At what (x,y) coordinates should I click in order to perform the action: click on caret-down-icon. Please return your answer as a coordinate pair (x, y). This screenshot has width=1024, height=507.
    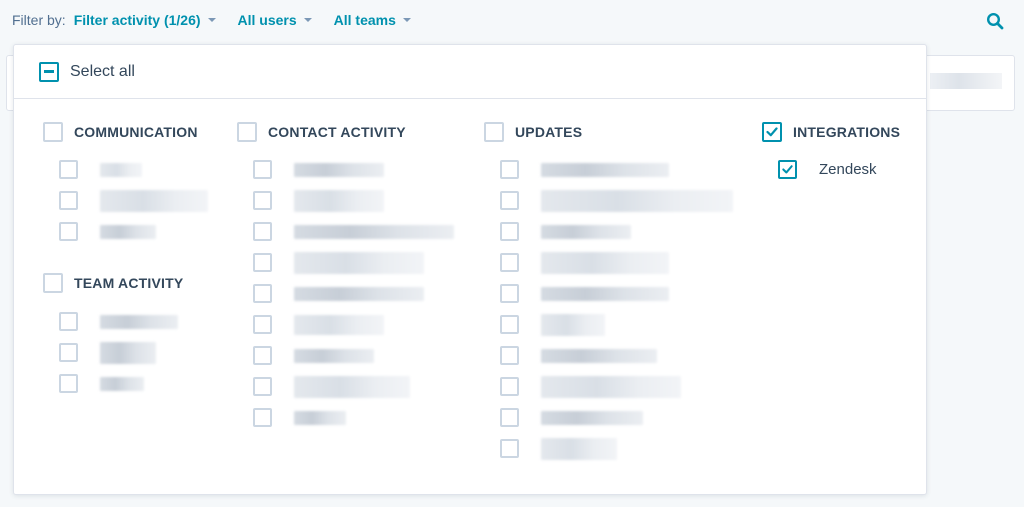
    Looking at the image, I should click on (406, 20).